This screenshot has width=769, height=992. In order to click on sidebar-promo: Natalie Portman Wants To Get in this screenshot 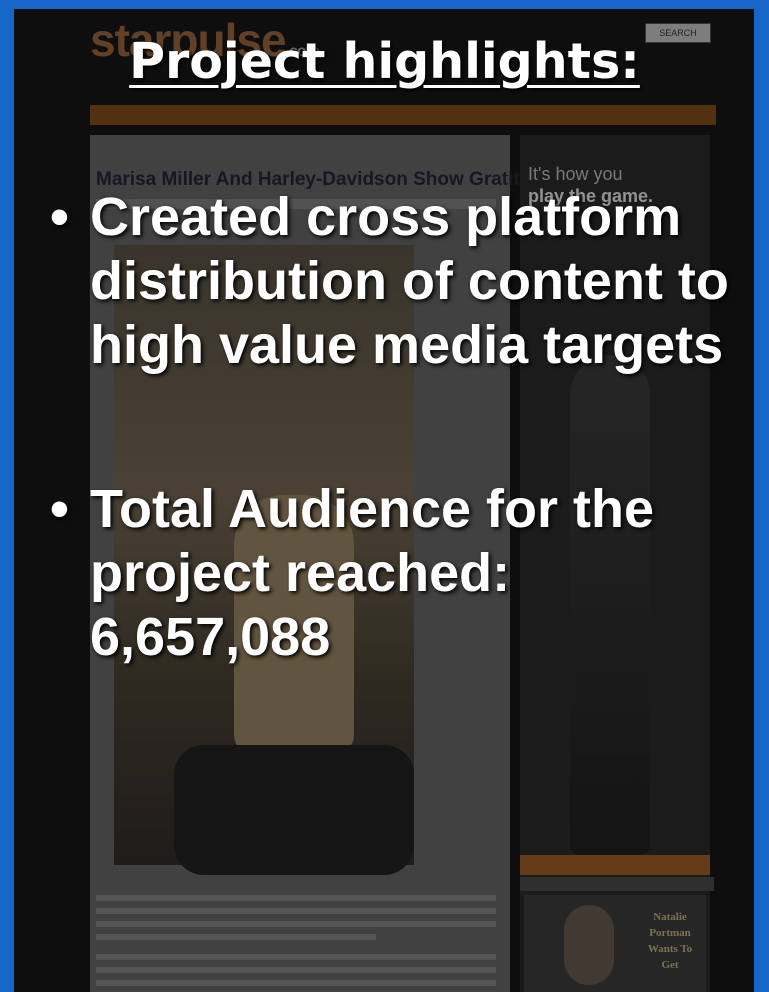, I will do `click(615, 943)`.